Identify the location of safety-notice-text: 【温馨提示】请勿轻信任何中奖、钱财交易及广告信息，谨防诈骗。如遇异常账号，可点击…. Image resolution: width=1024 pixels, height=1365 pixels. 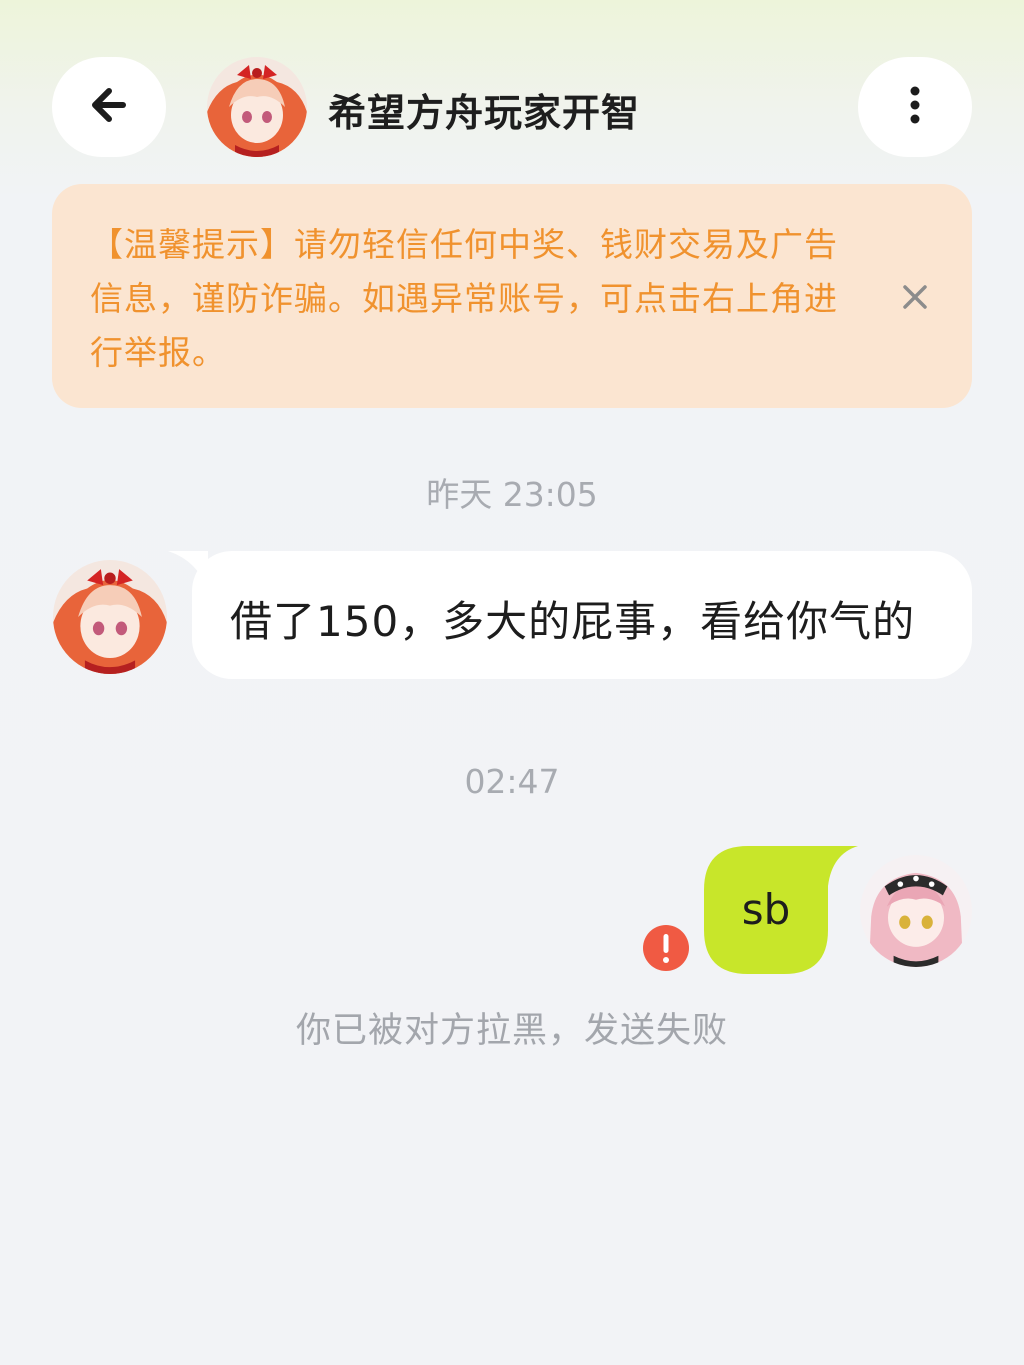
(464, 298).